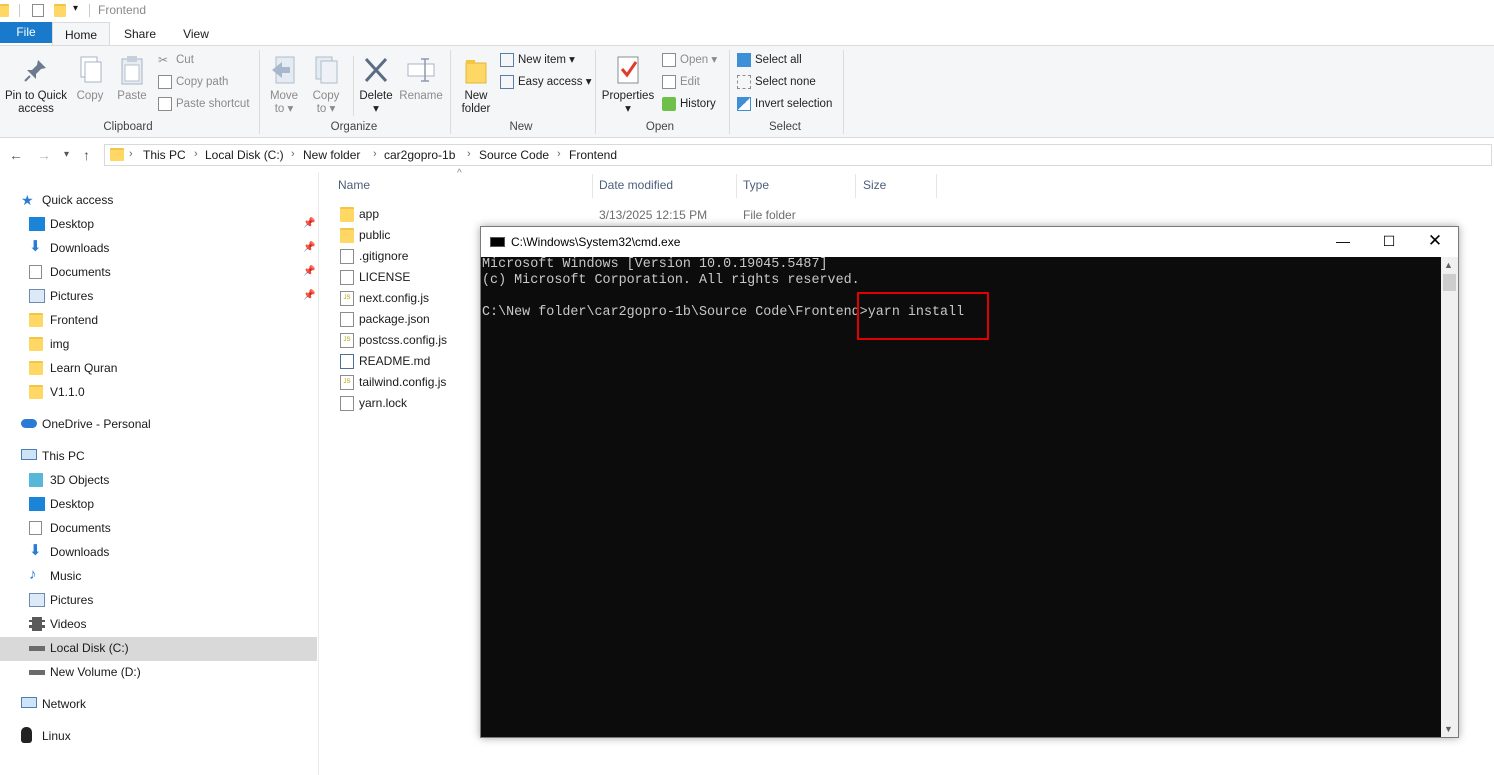 The width and height of the screenshot is (1494, 775). What do you see at coordinates (689, 104) in the screenshot?
I see `history-button: History` at bounding box center [689, 104].